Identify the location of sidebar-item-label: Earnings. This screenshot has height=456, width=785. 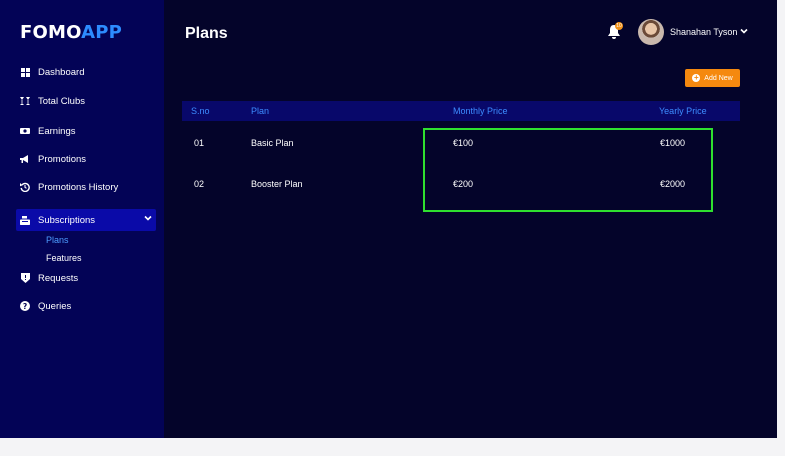
(57, 131).